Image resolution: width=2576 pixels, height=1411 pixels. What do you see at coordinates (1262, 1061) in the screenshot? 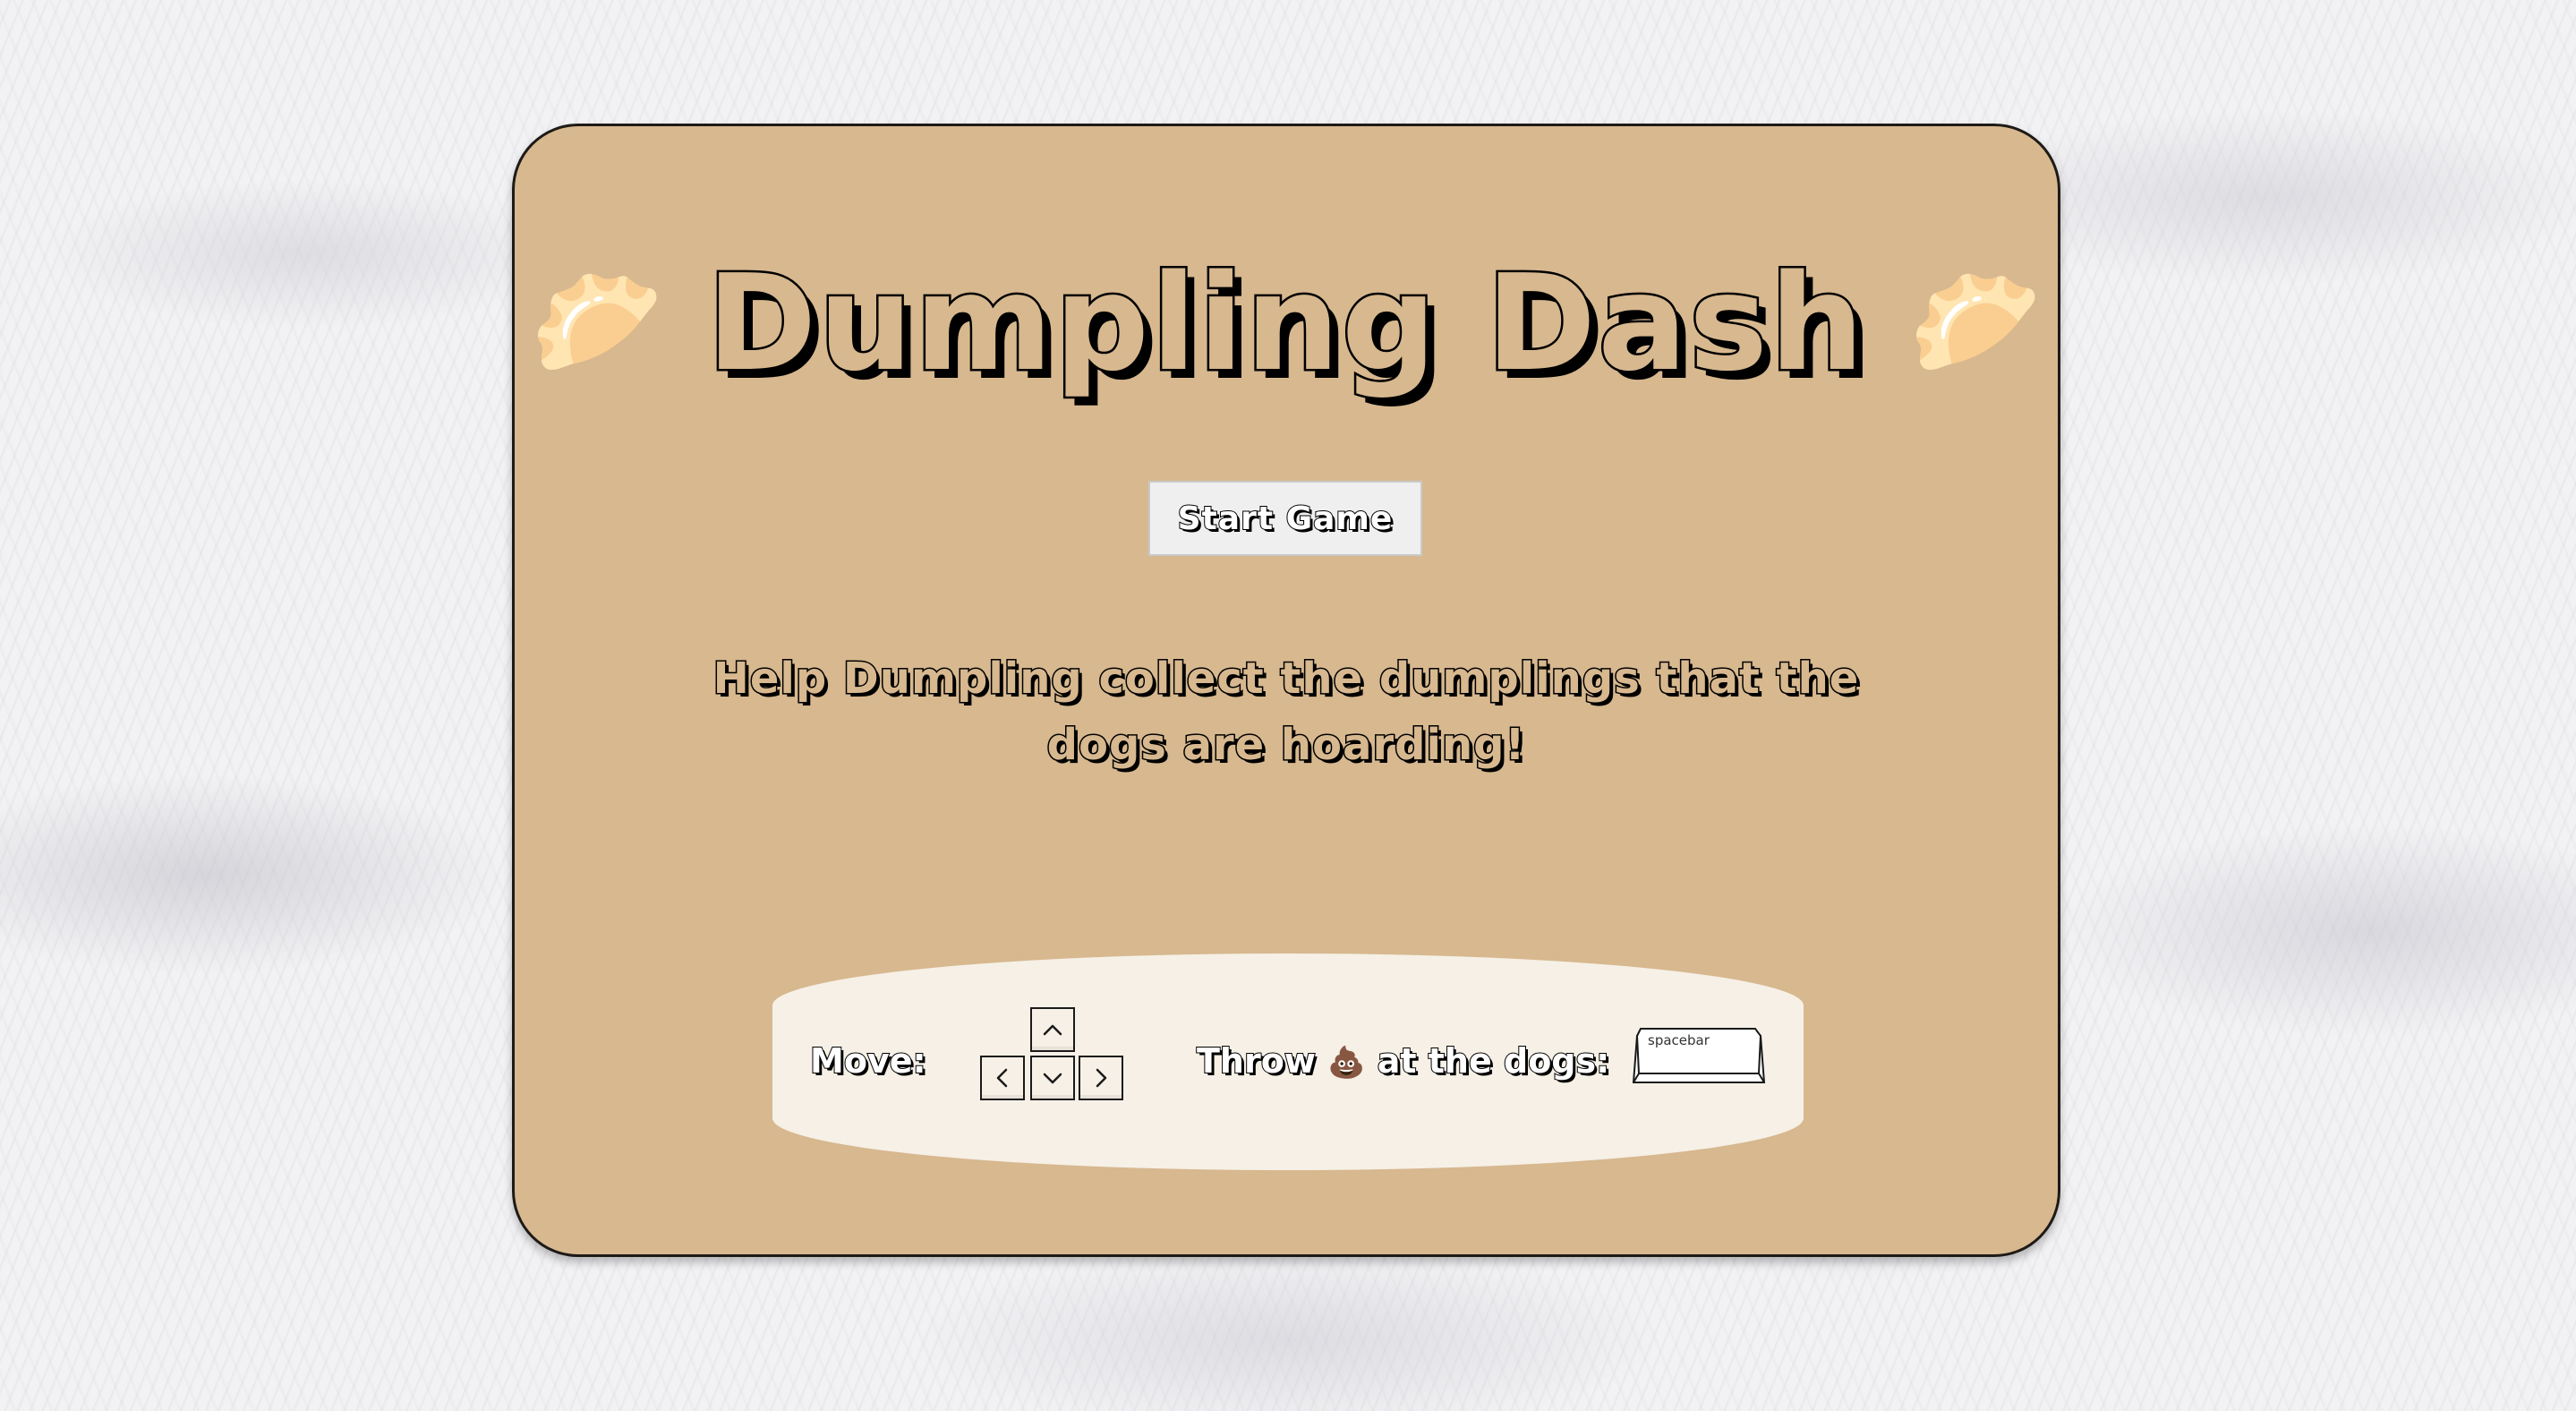
I see `throw-label-prefix: Throw` at bounding box center [1262, 1061].